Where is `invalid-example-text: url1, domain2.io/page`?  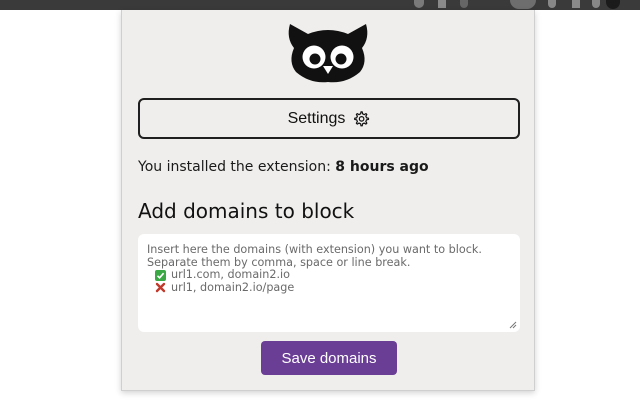 invalid-example-text: url1, domain2.io/page is located at coordinates (233, 287).